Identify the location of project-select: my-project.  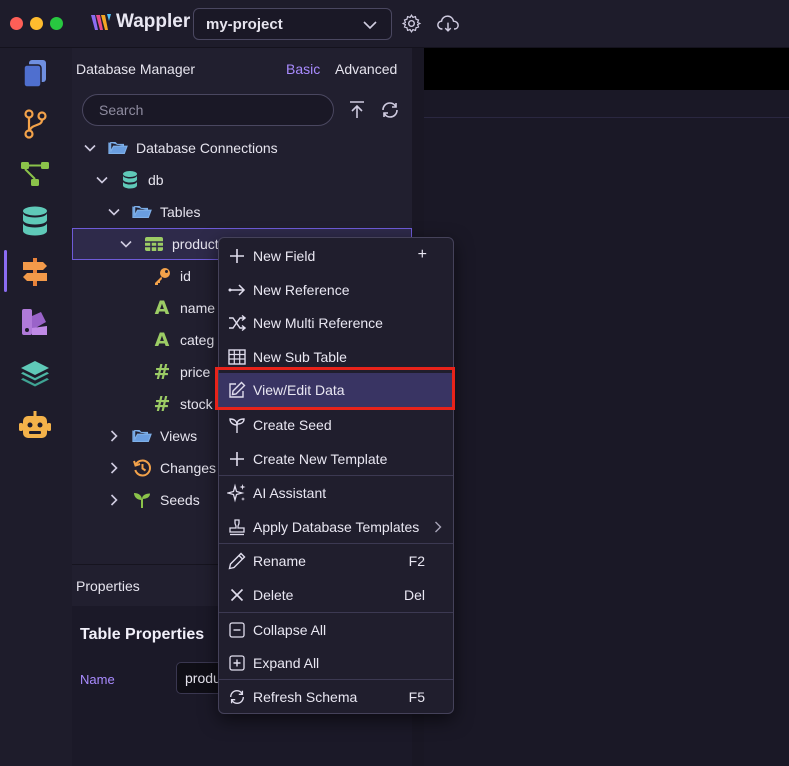
(292, 24).